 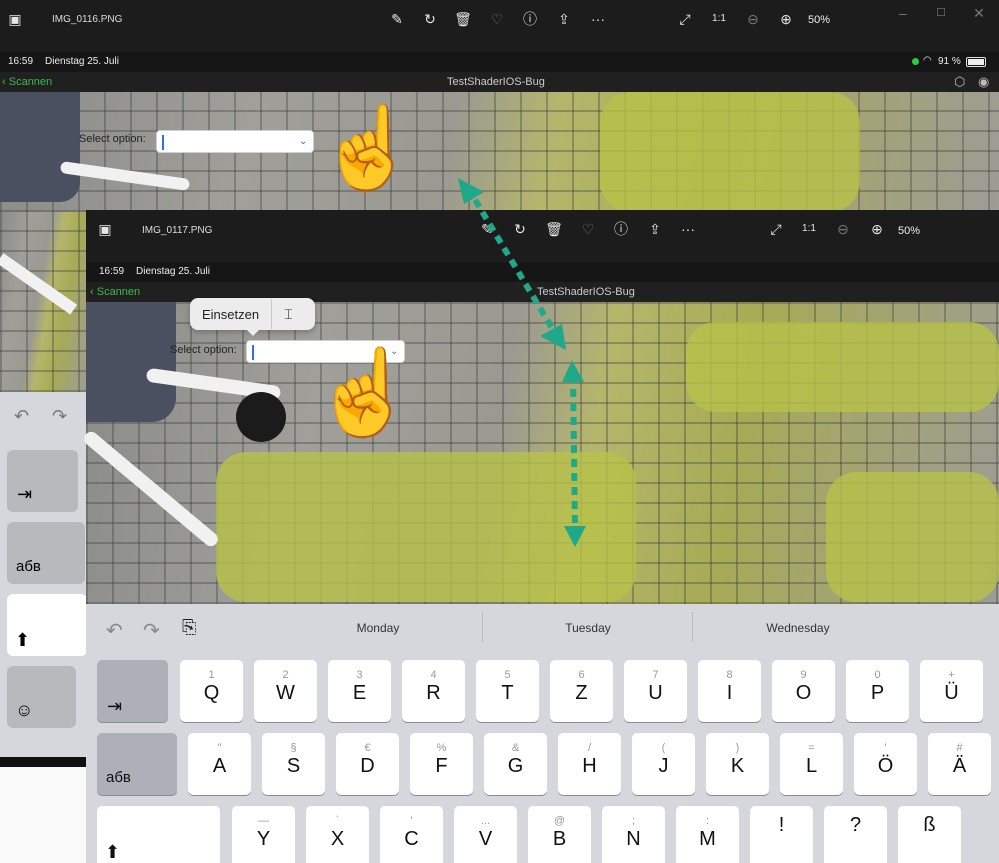 I want to click on settings-icon: ⬡, so click(x=959, y=82).